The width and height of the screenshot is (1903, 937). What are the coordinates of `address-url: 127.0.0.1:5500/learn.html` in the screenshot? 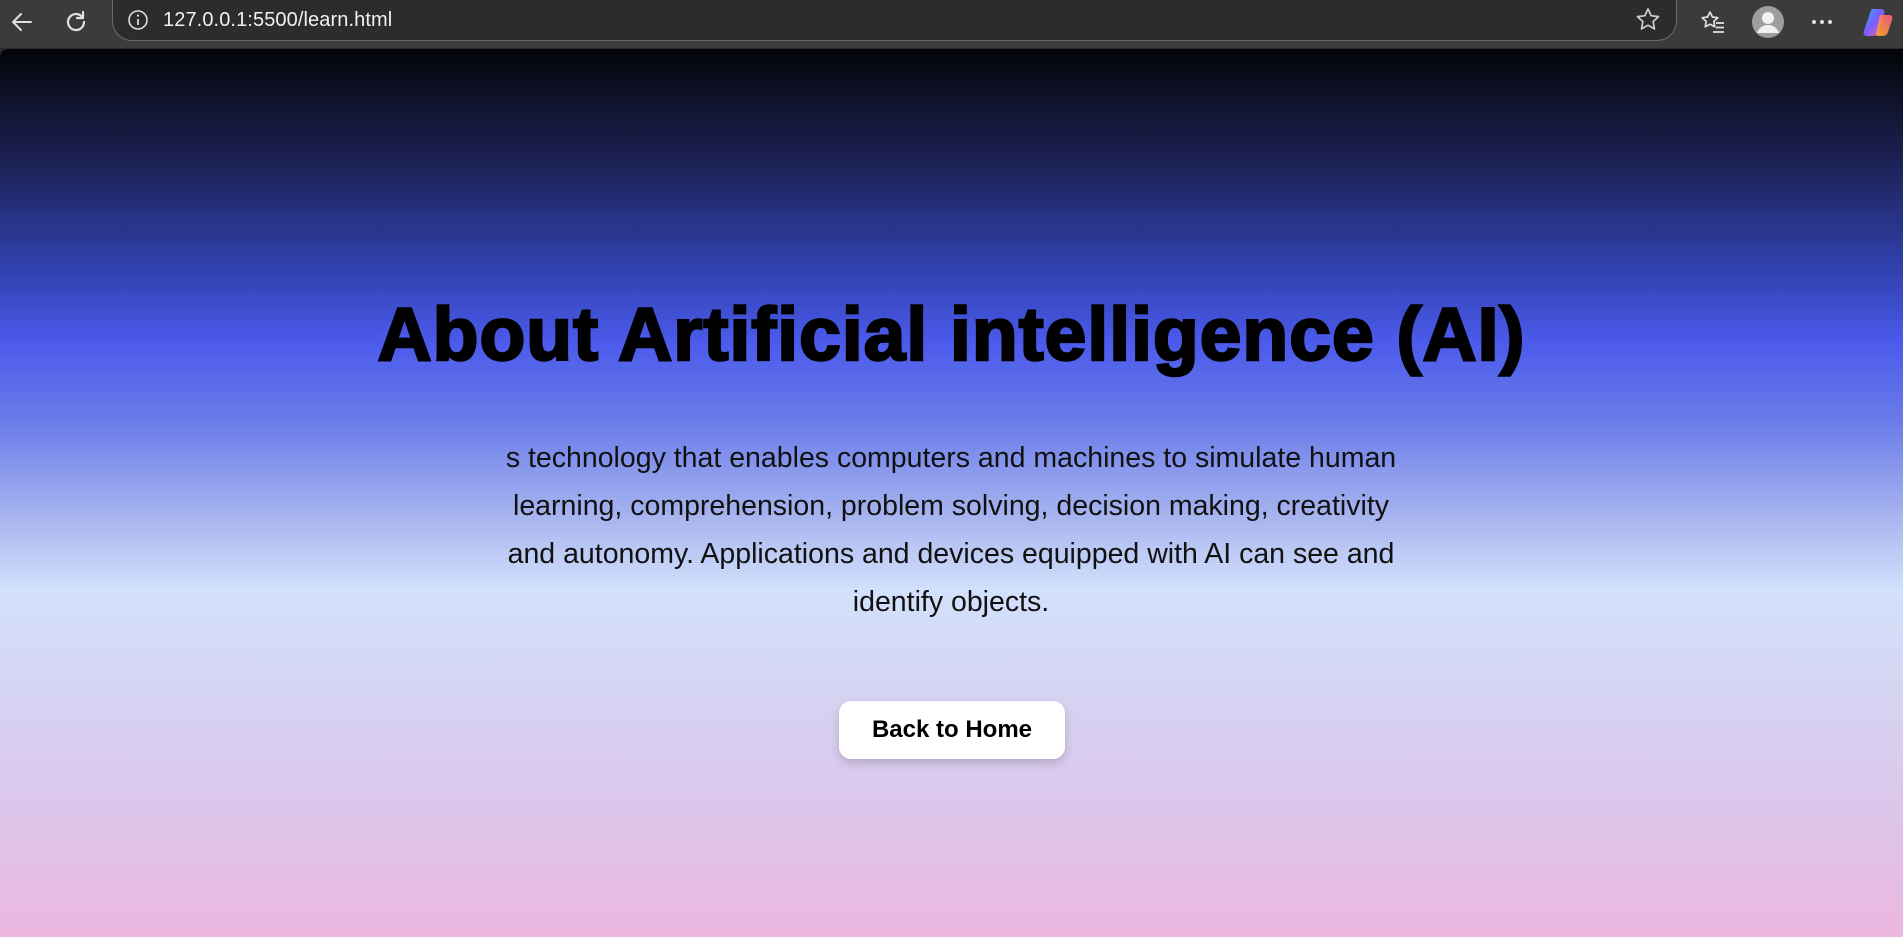 It's located at (277, 20).